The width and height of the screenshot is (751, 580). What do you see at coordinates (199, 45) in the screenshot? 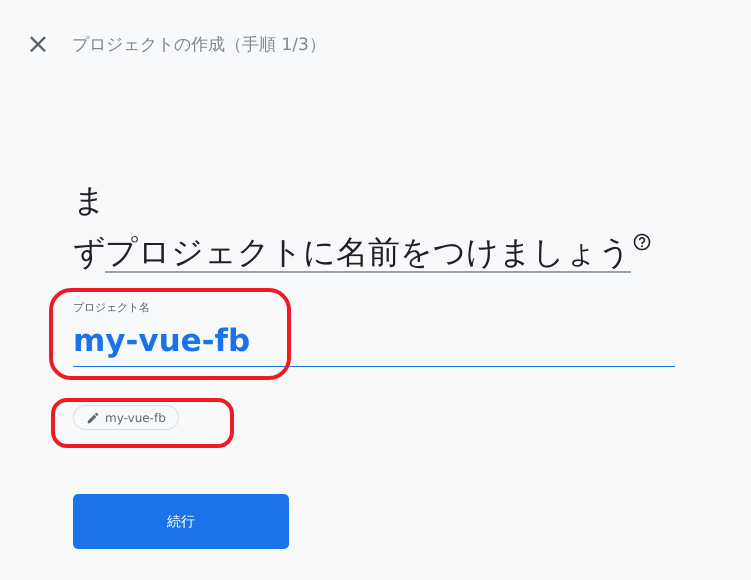
I see `window-title: プロジェクトの作成（手順 1/3）` at bounding box center [199, 45].